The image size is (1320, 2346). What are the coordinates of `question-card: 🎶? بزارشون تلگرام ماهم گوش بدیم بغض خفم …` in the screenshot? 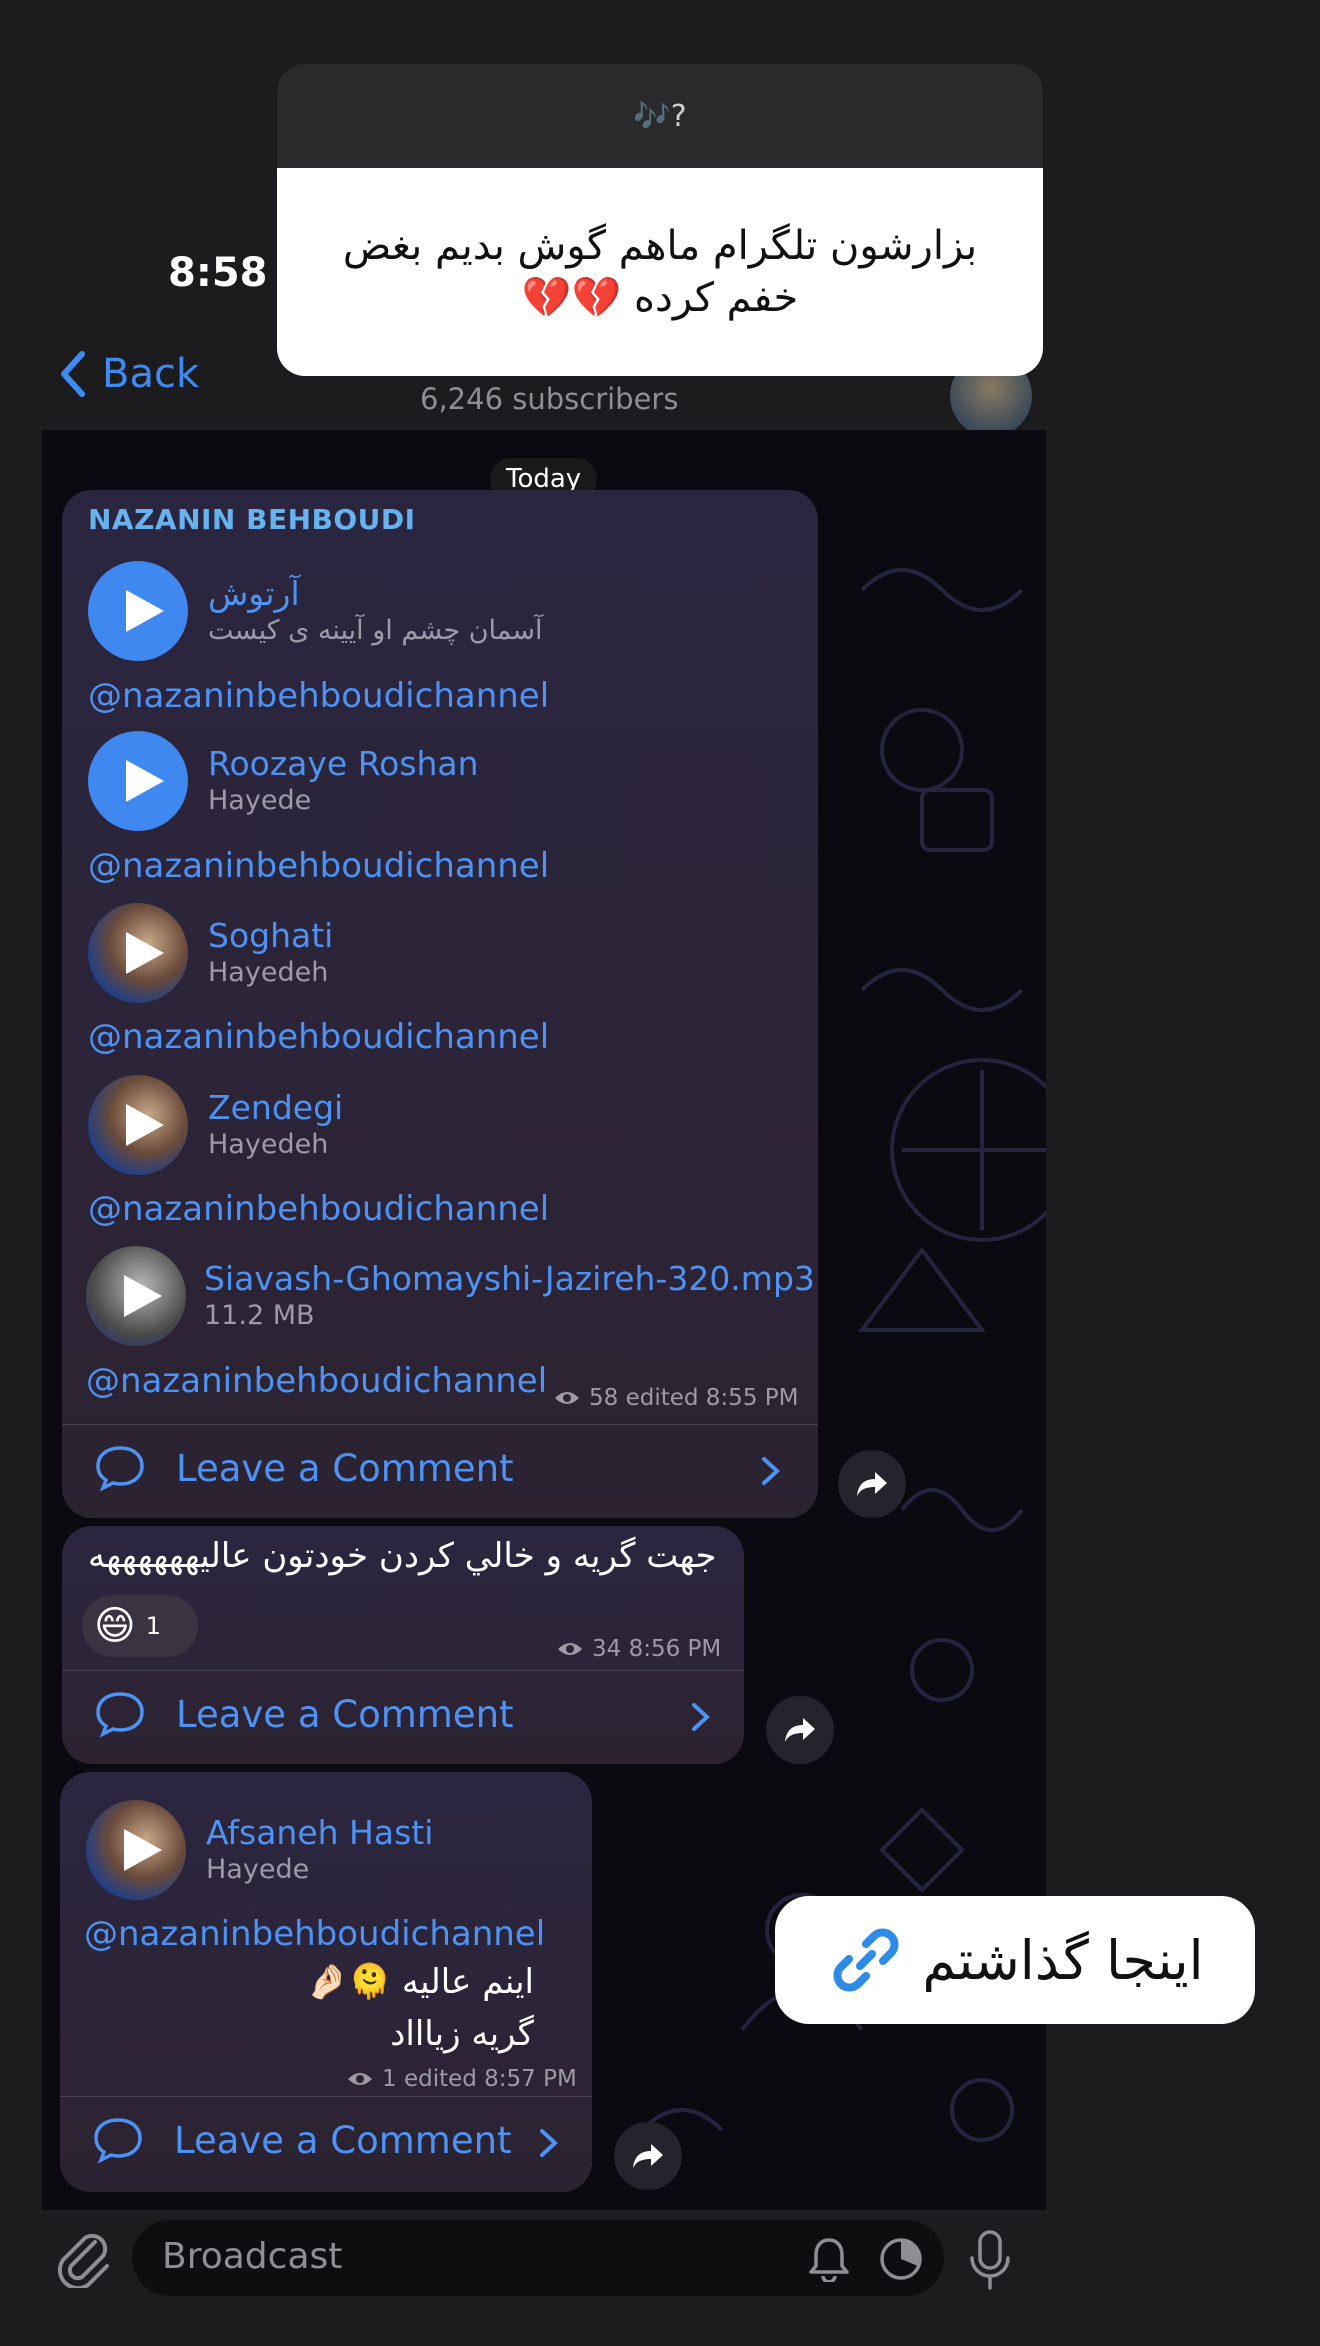 It's located at (660, 220).